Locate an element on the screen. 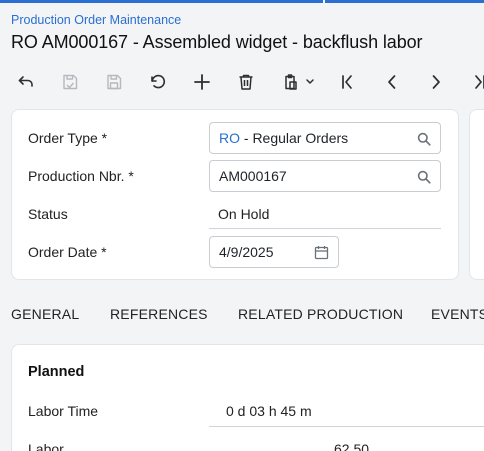 The image size is (484, 451). save-close-icon is located at coordinates (70, 82).